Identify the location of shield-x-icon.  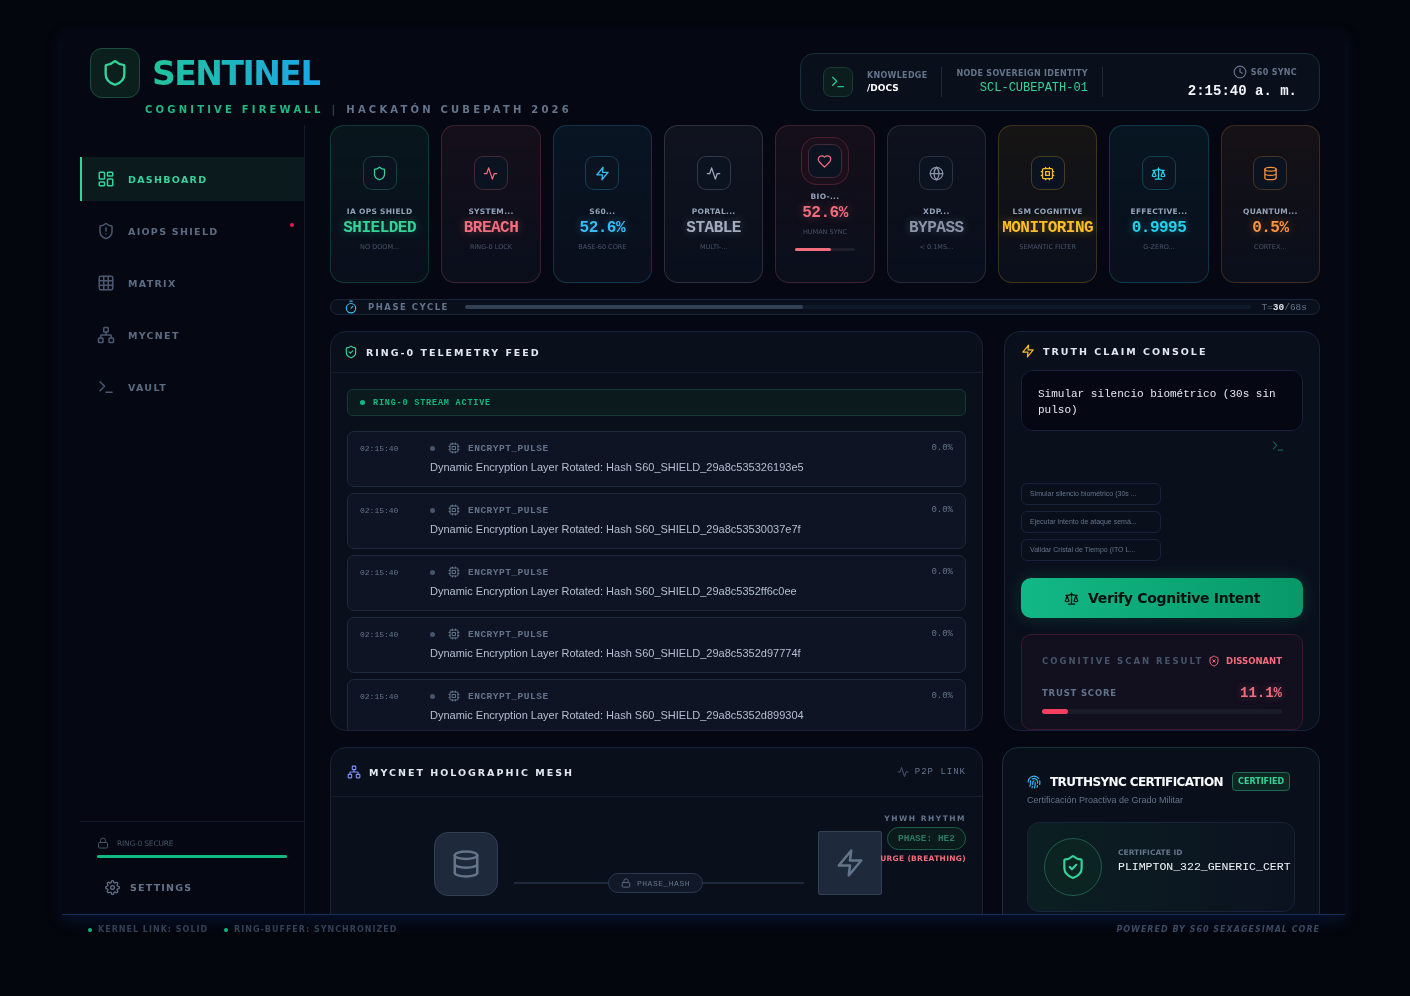
(1214, 661).